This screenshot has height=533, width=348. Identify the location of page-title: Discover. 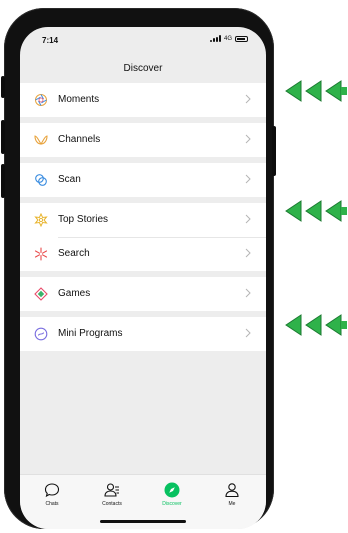
(143, 68).